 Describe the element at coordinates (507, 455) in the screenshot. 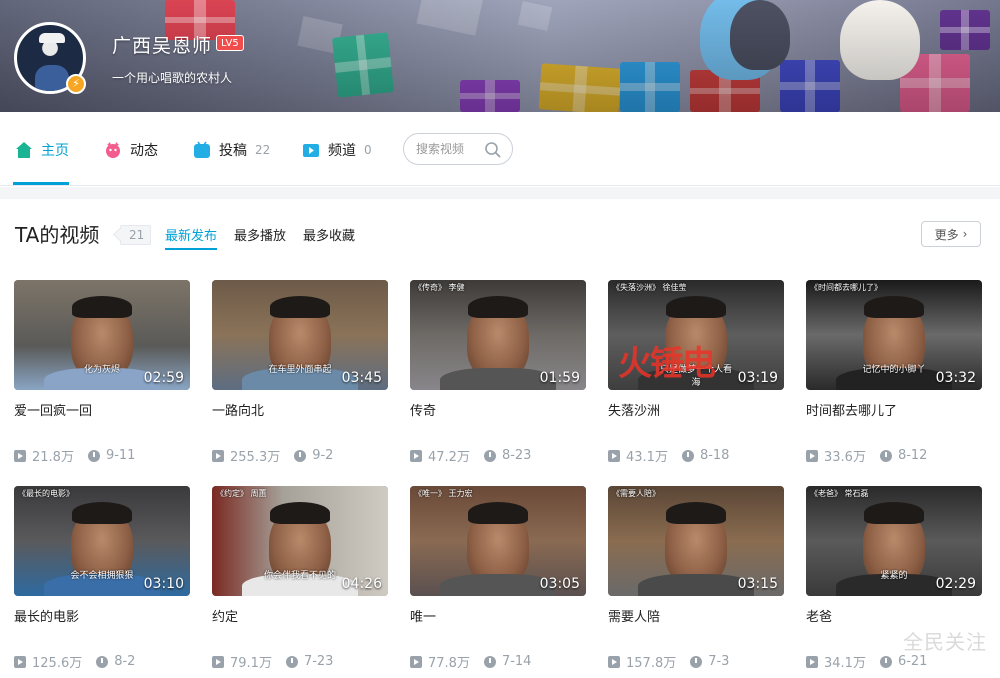

I see `video-date-group: 8-23` at that location.